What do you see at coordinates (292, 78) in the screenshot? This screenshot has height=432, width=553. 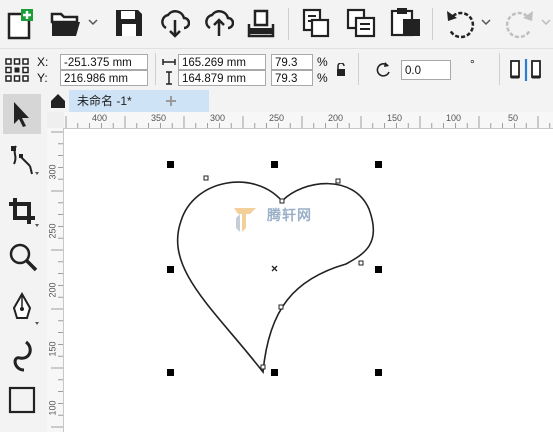 I see `scale-height-field: 79.3` at bounding box center [292, 78].